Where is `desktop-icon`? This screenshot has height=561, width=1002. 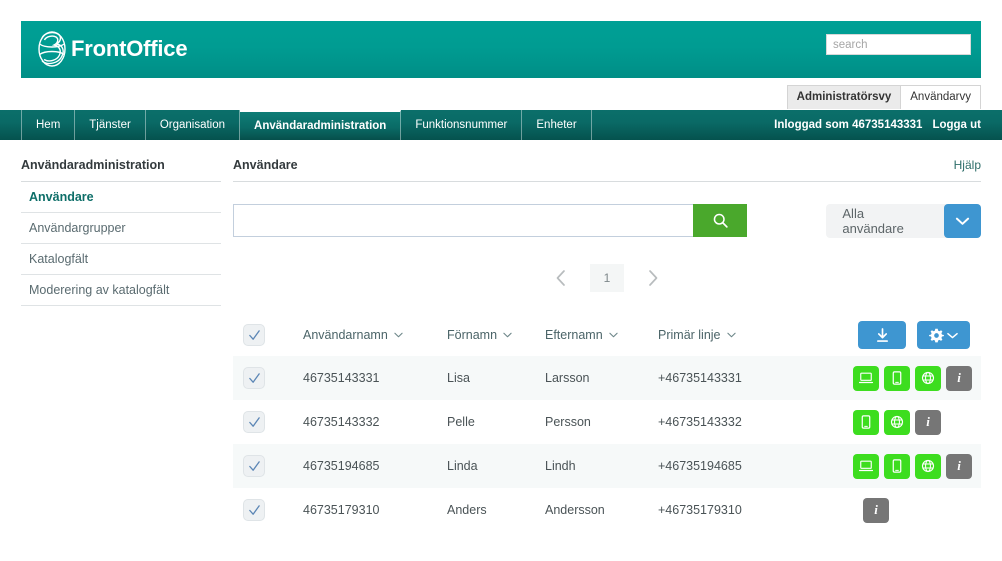 desktop-icon is located at coordinates (866, 466).